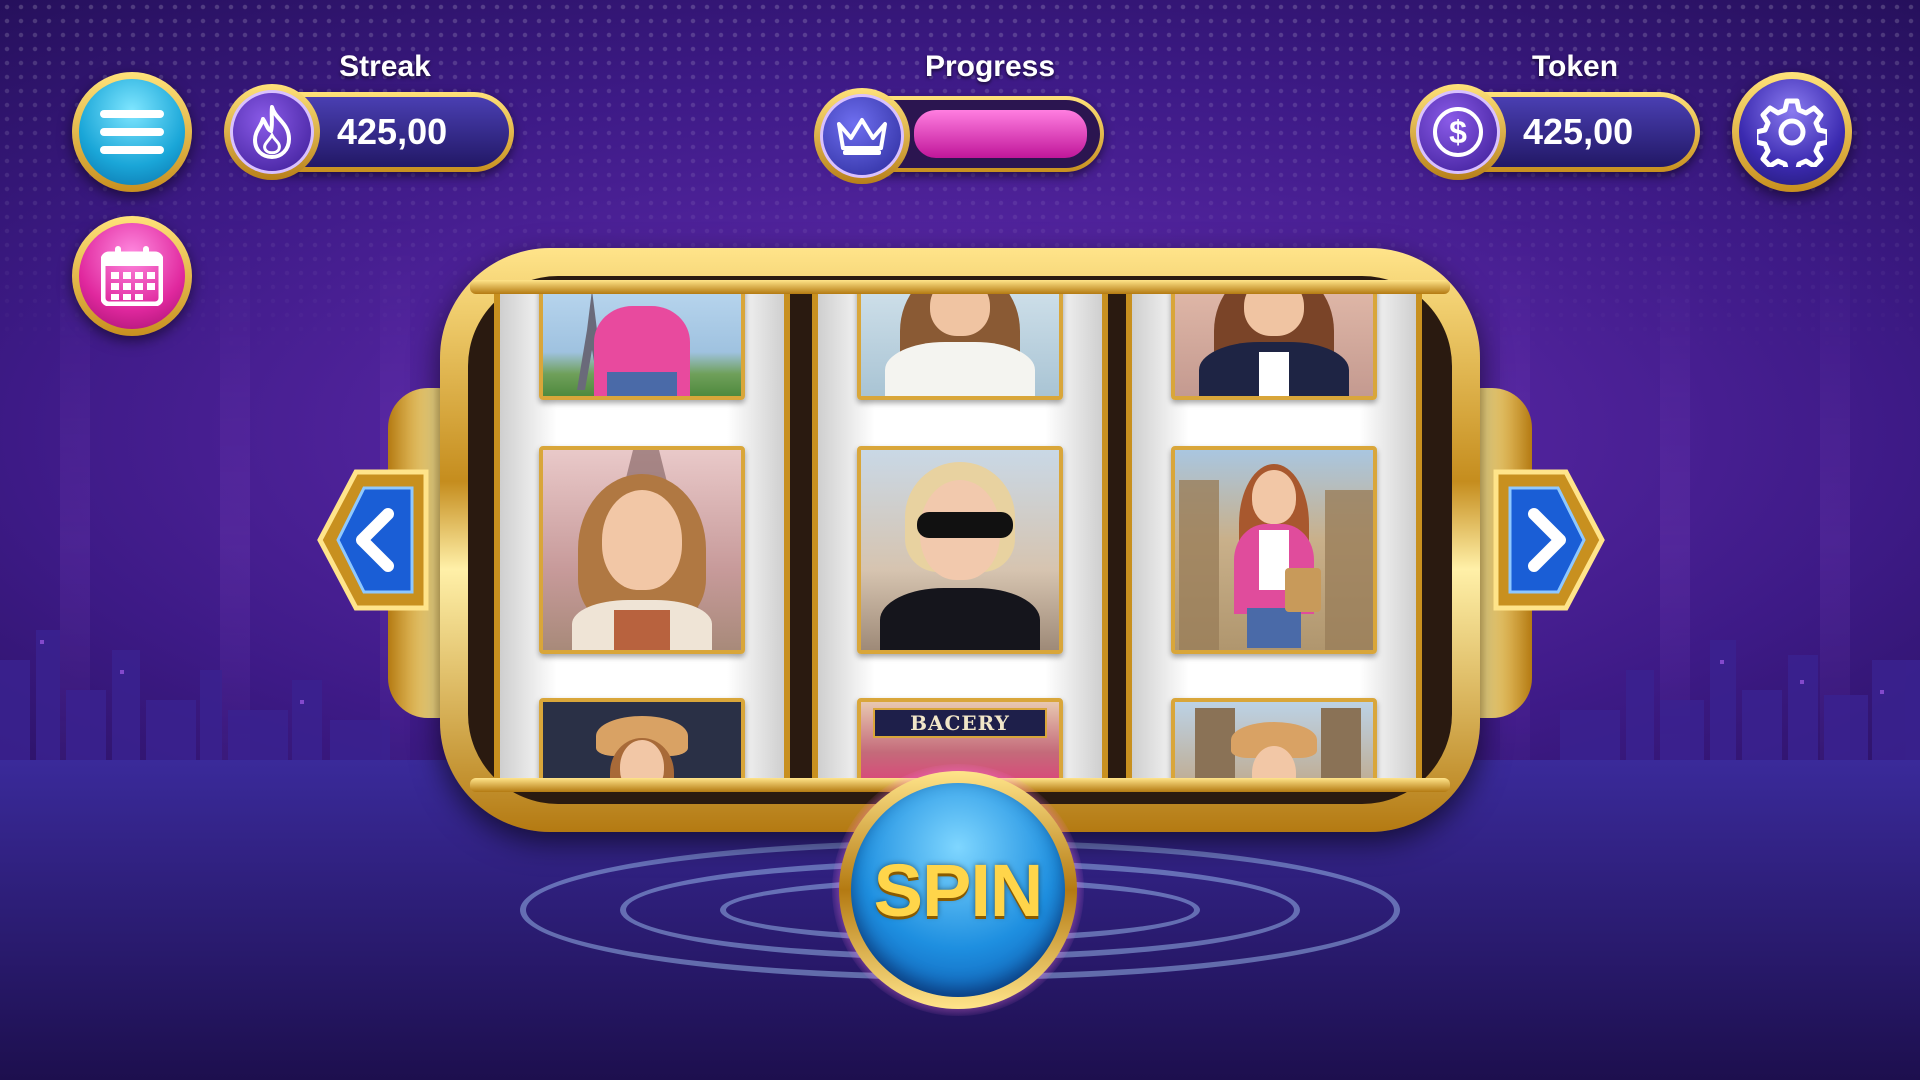 This screenshot has height=1080, width=1920. I want to click on progress-bar, so click(959, 136).